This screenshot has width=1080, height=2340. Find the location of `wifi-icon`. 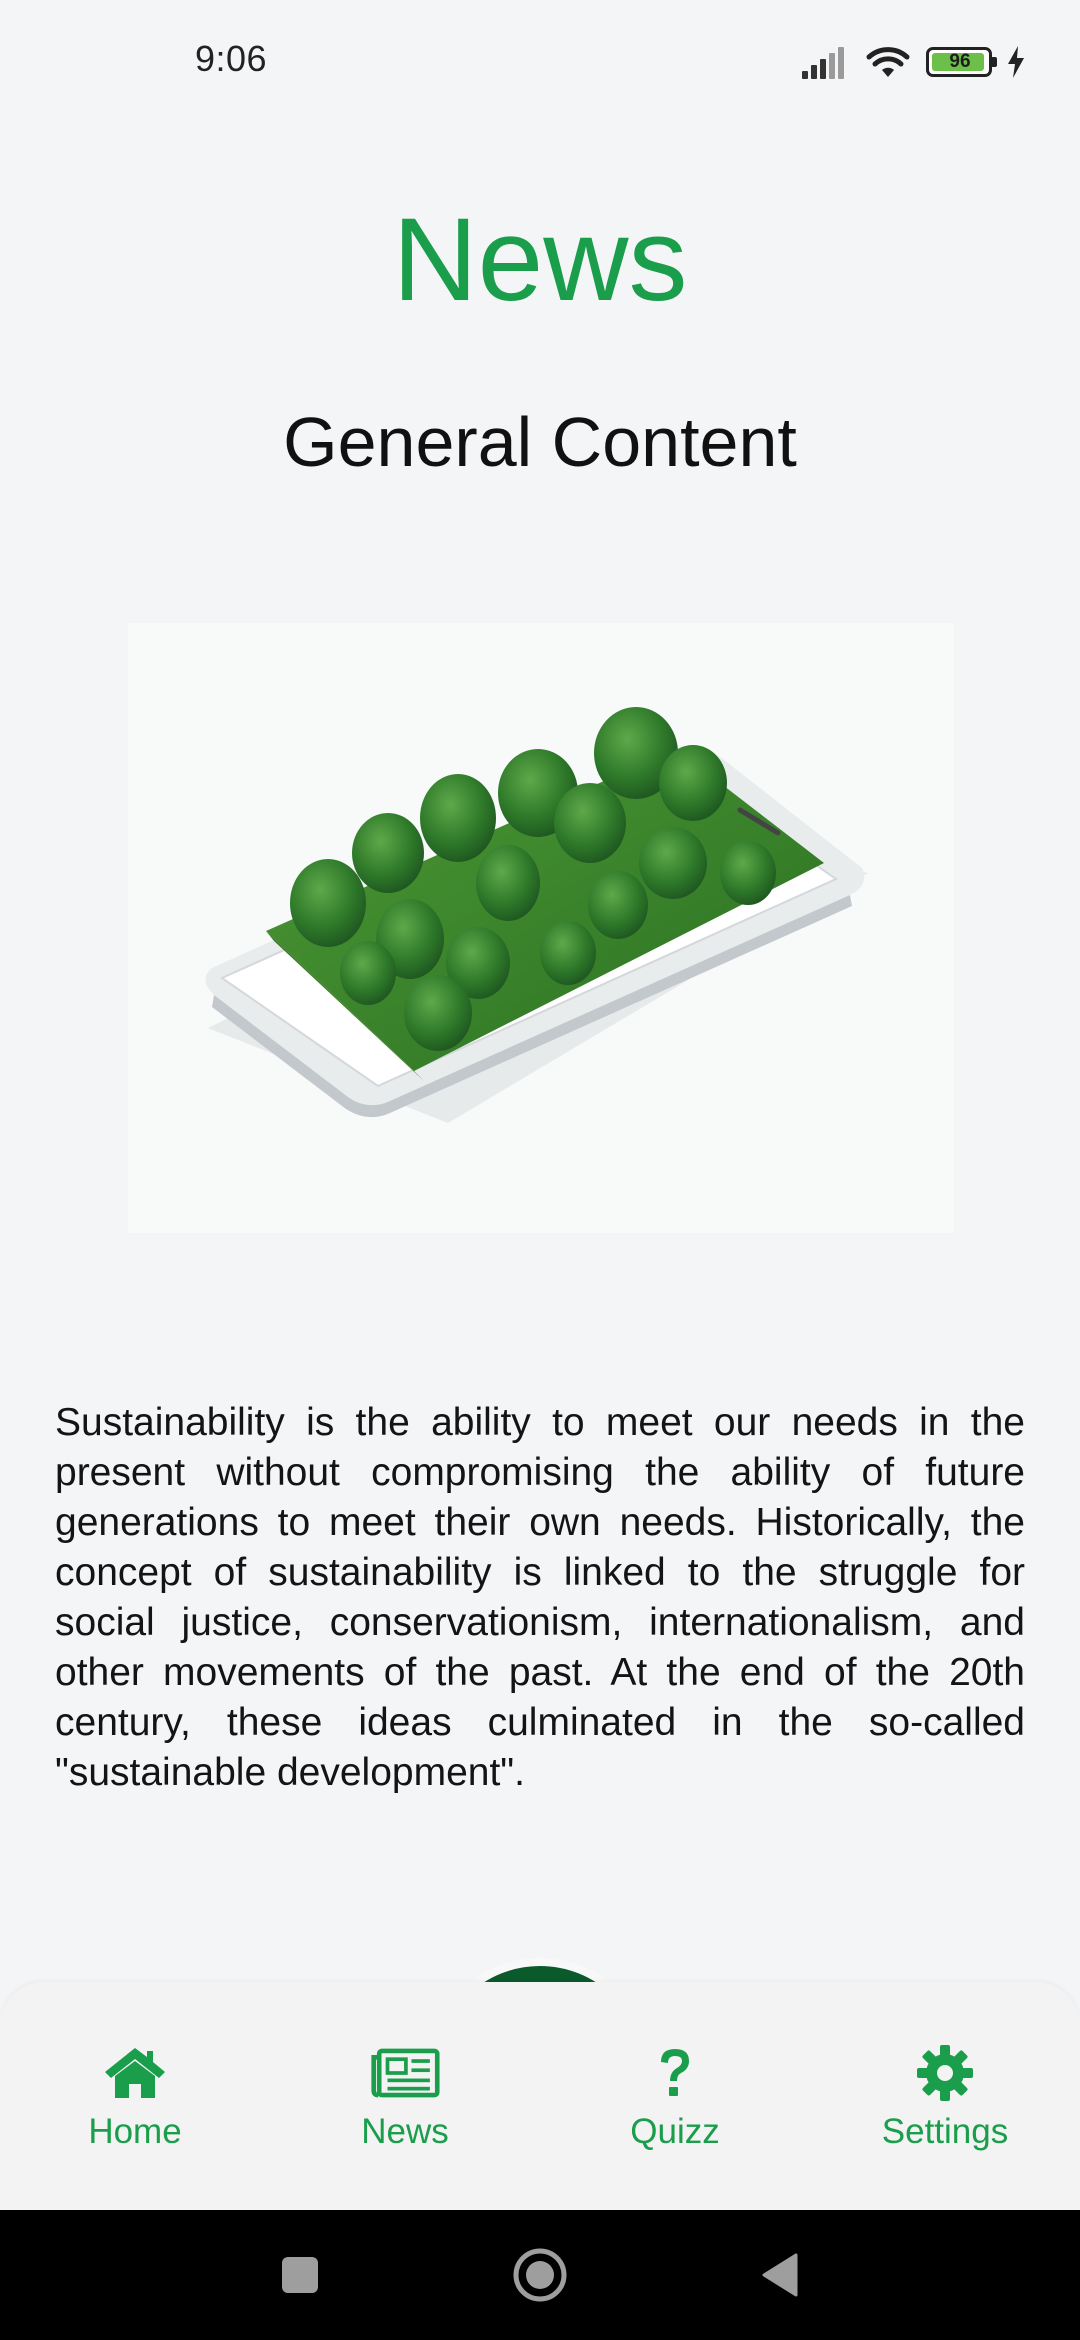

wifi-icon is located at coordinates (888, 62).